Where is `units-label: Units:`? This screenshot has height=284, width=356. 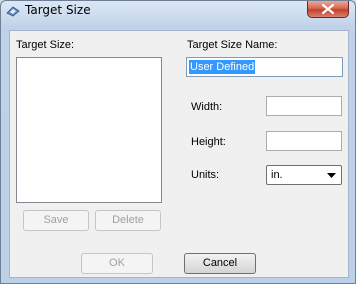
units-label: Units: is located at coordinates (205, 175).